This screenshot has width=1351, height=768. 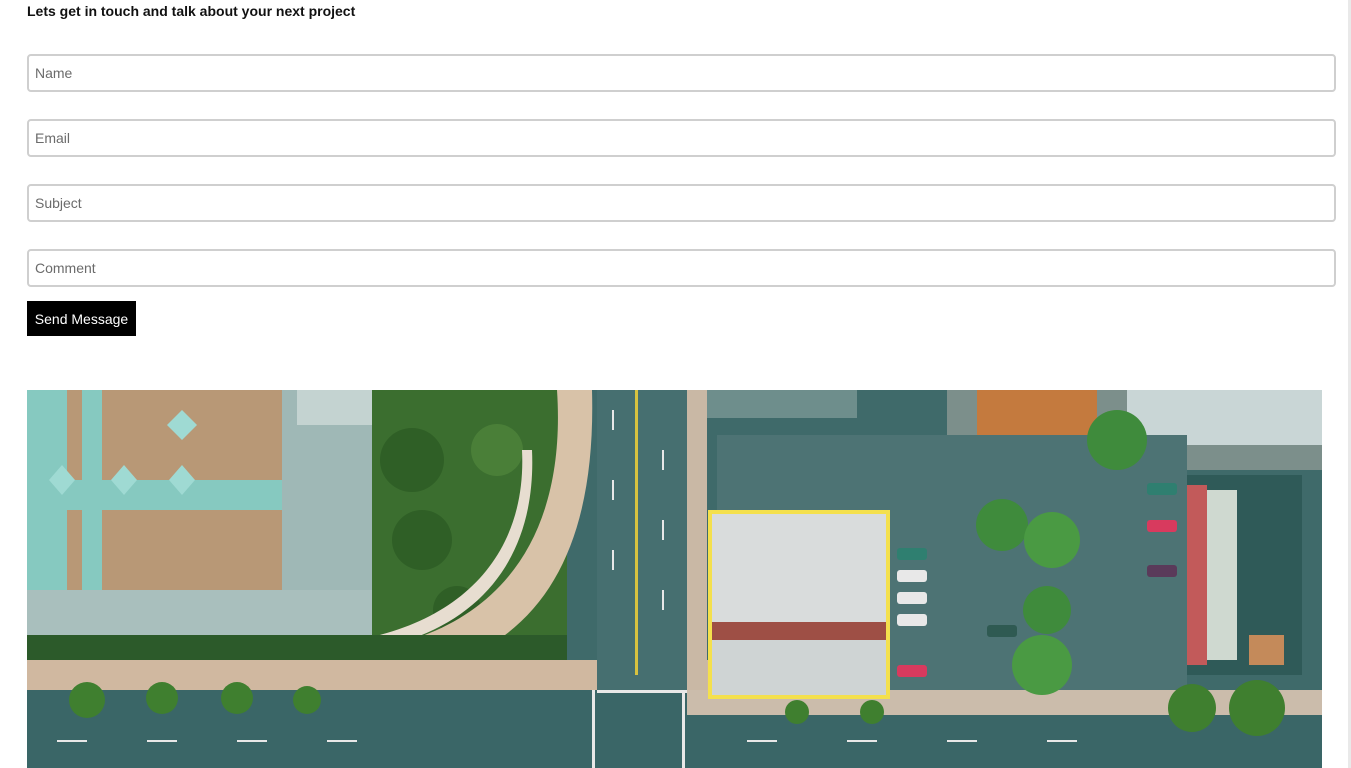 I want to click on email-field, so click(x=681, y=138).